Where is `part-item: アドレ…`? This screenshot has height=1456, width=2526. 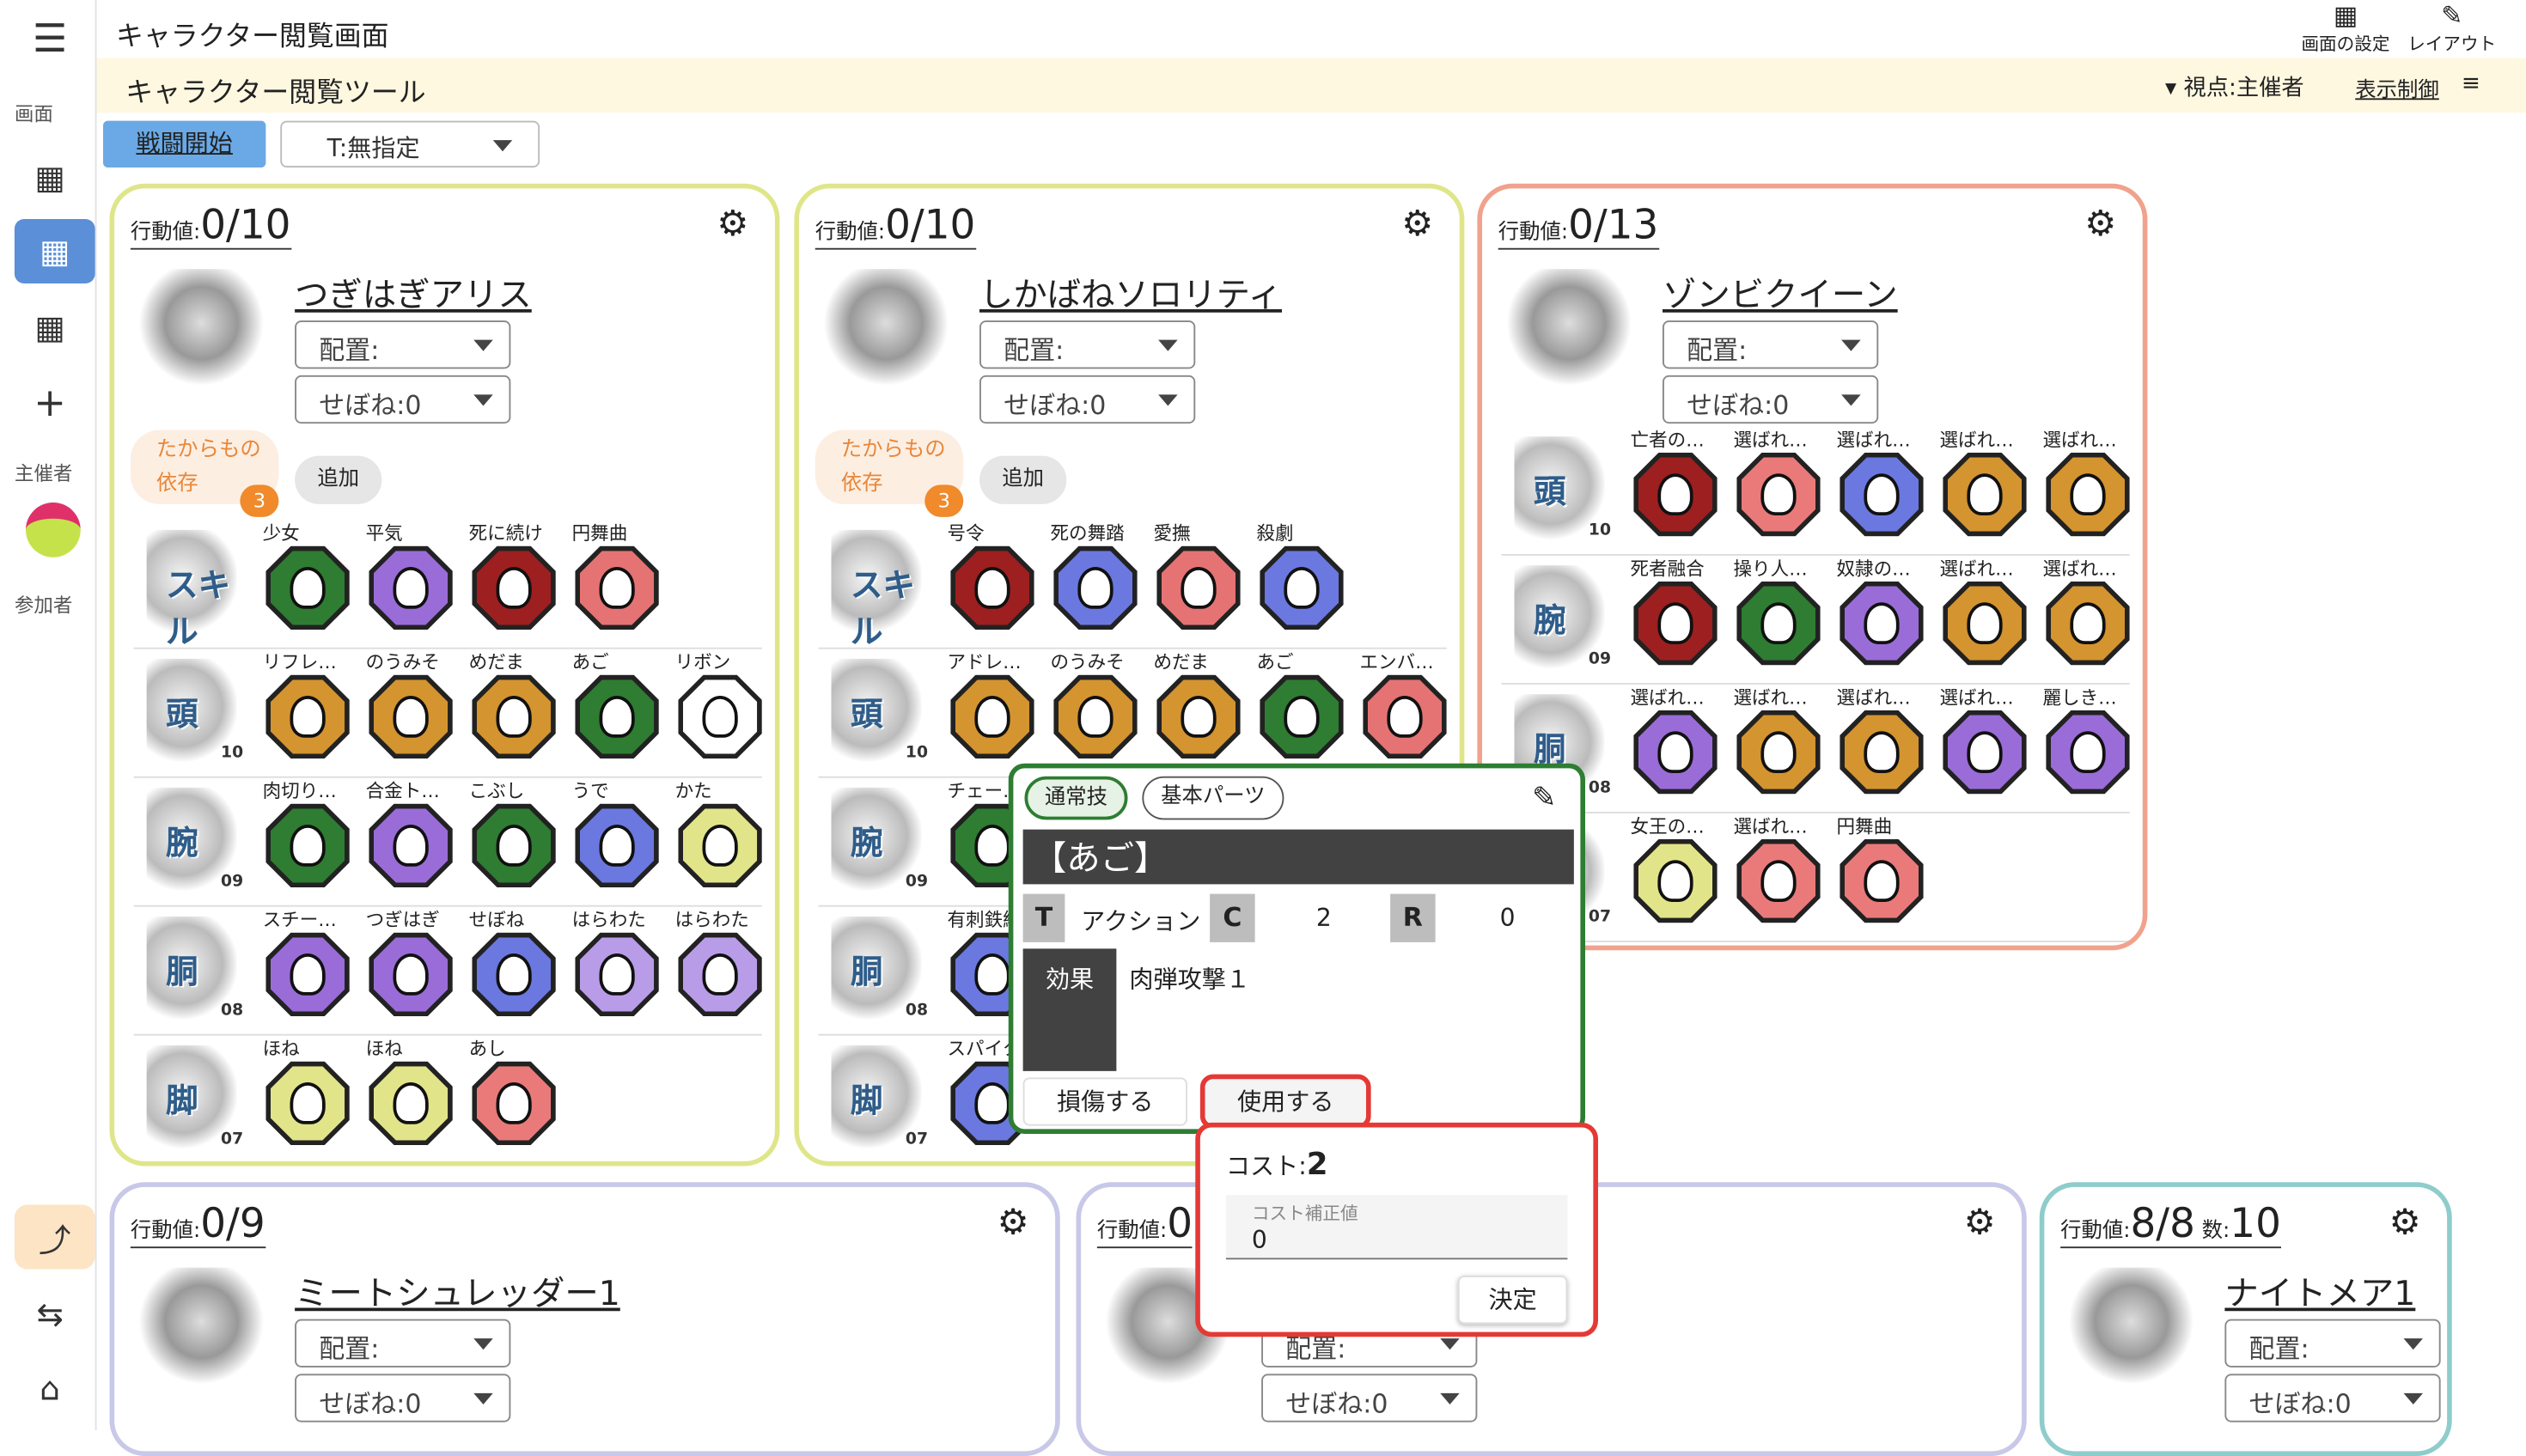 part-item: アドレ… is located at coordinates (993, 704).